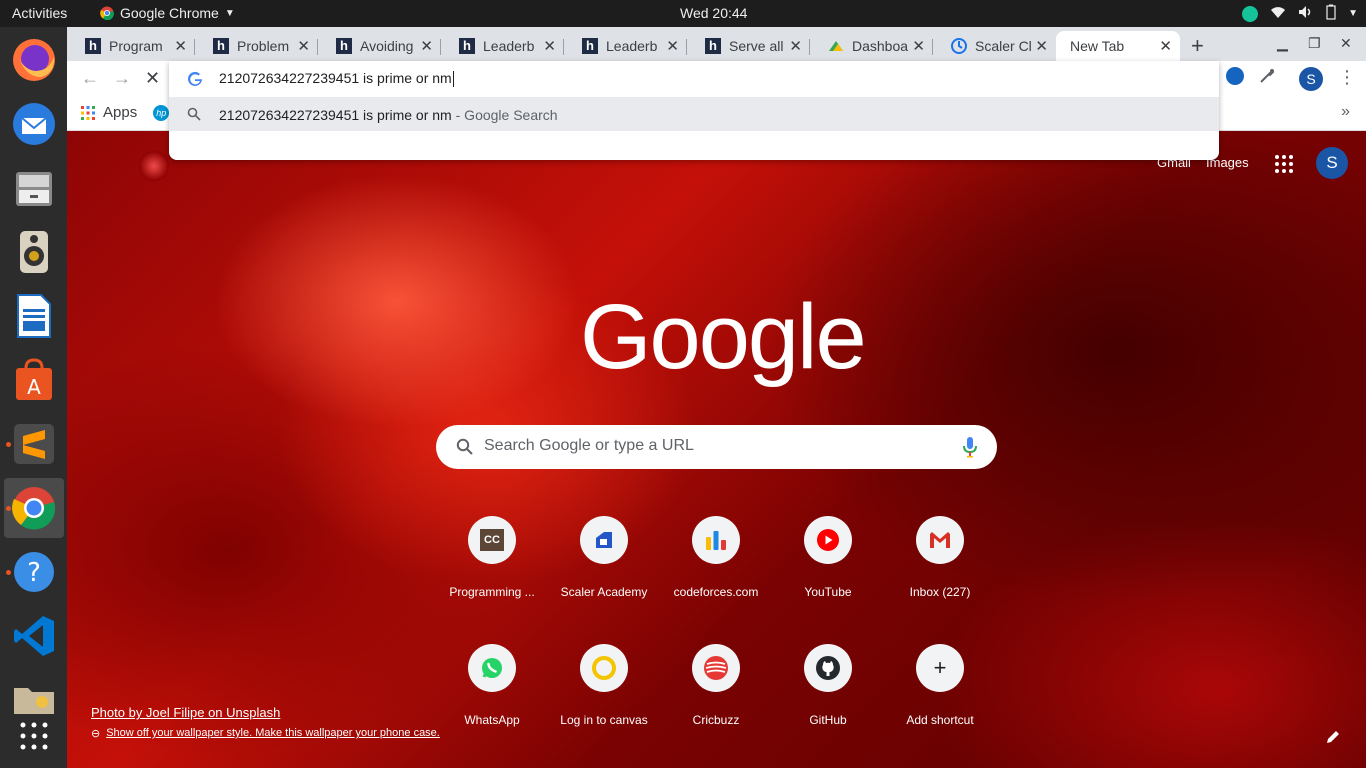  Describe the element at coordinates (125, 112) in the screenshot. I see `apps-shortcut: Apps hp` at that location.